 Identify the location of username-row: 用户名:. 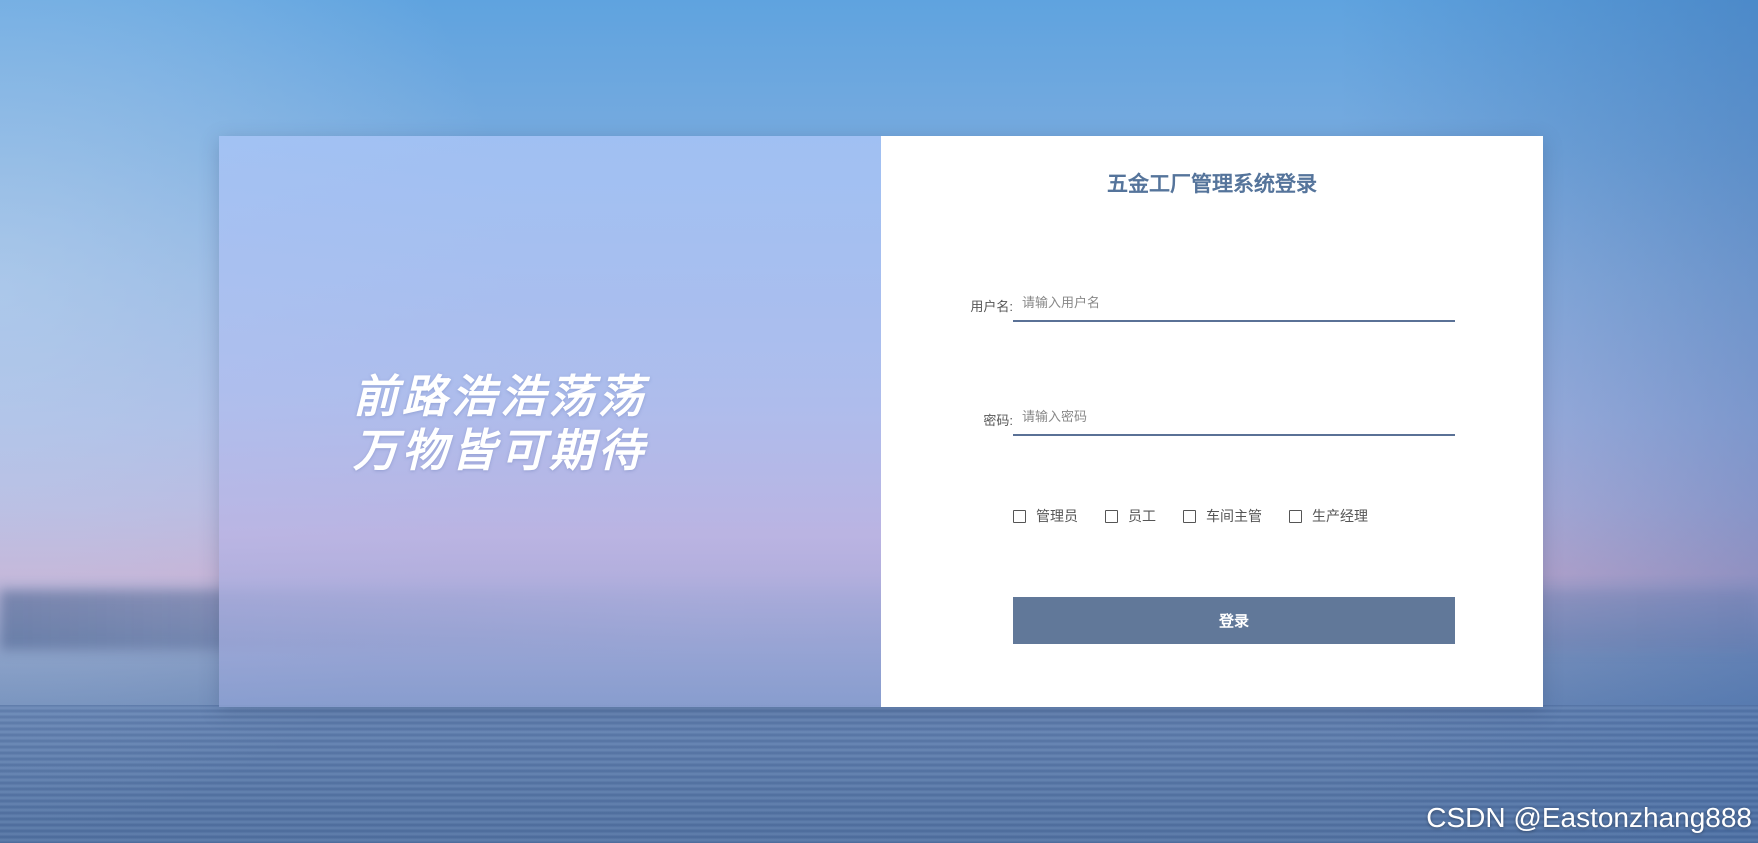
(1211, 304).